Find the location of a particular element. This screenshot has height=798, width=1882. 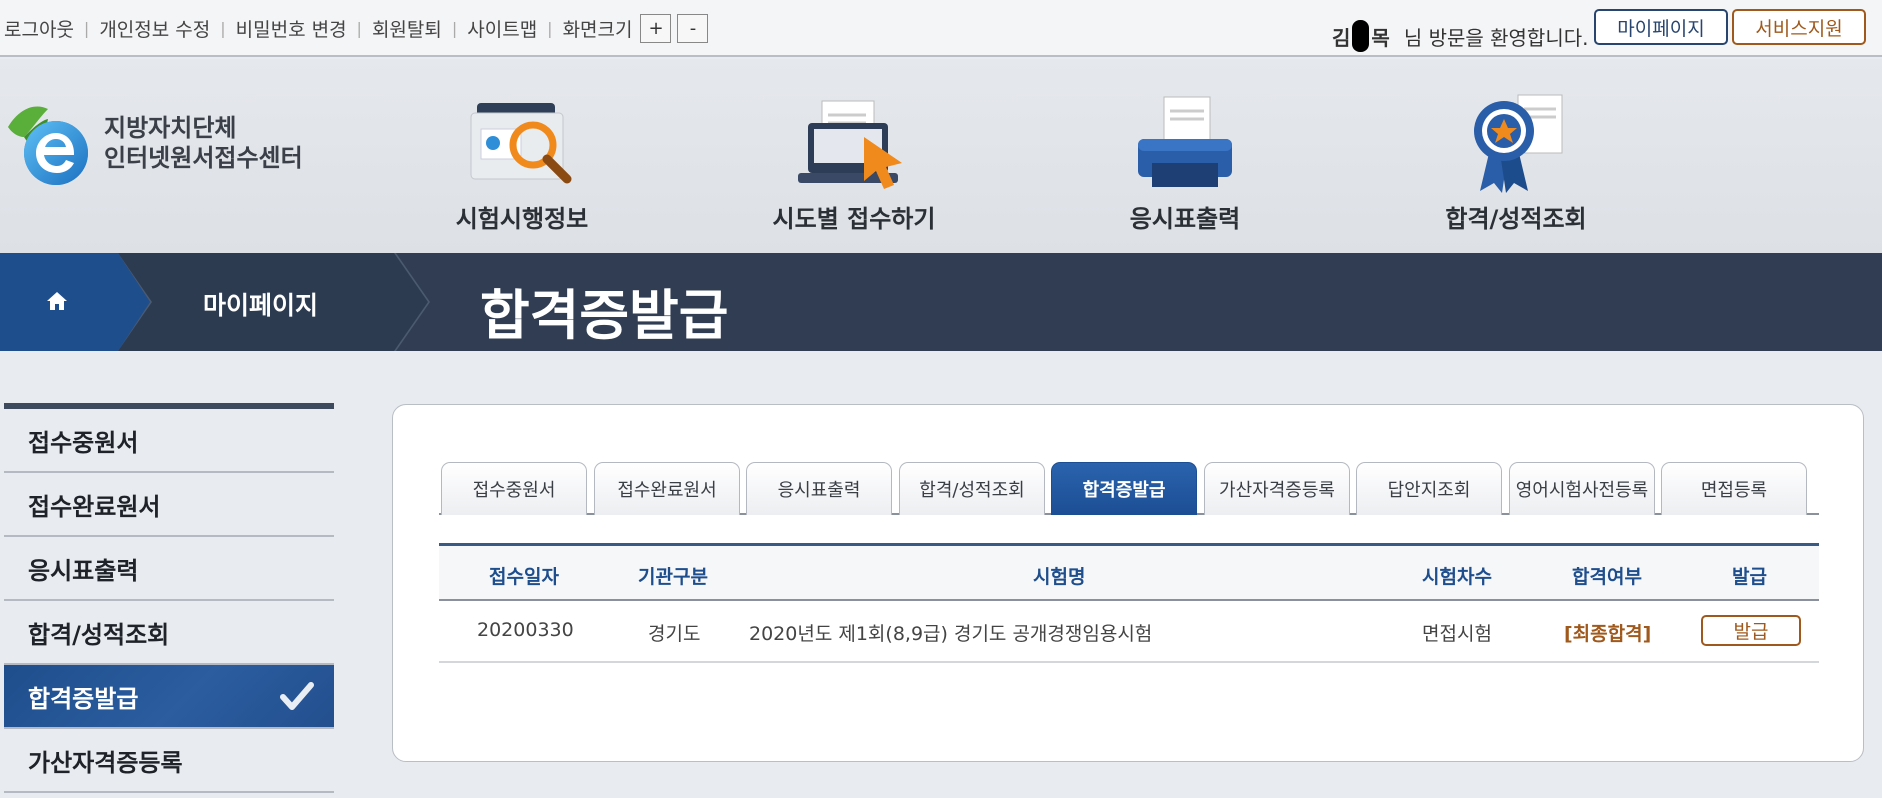

cell-org: 경기도 is located at coordinates (674, 634).